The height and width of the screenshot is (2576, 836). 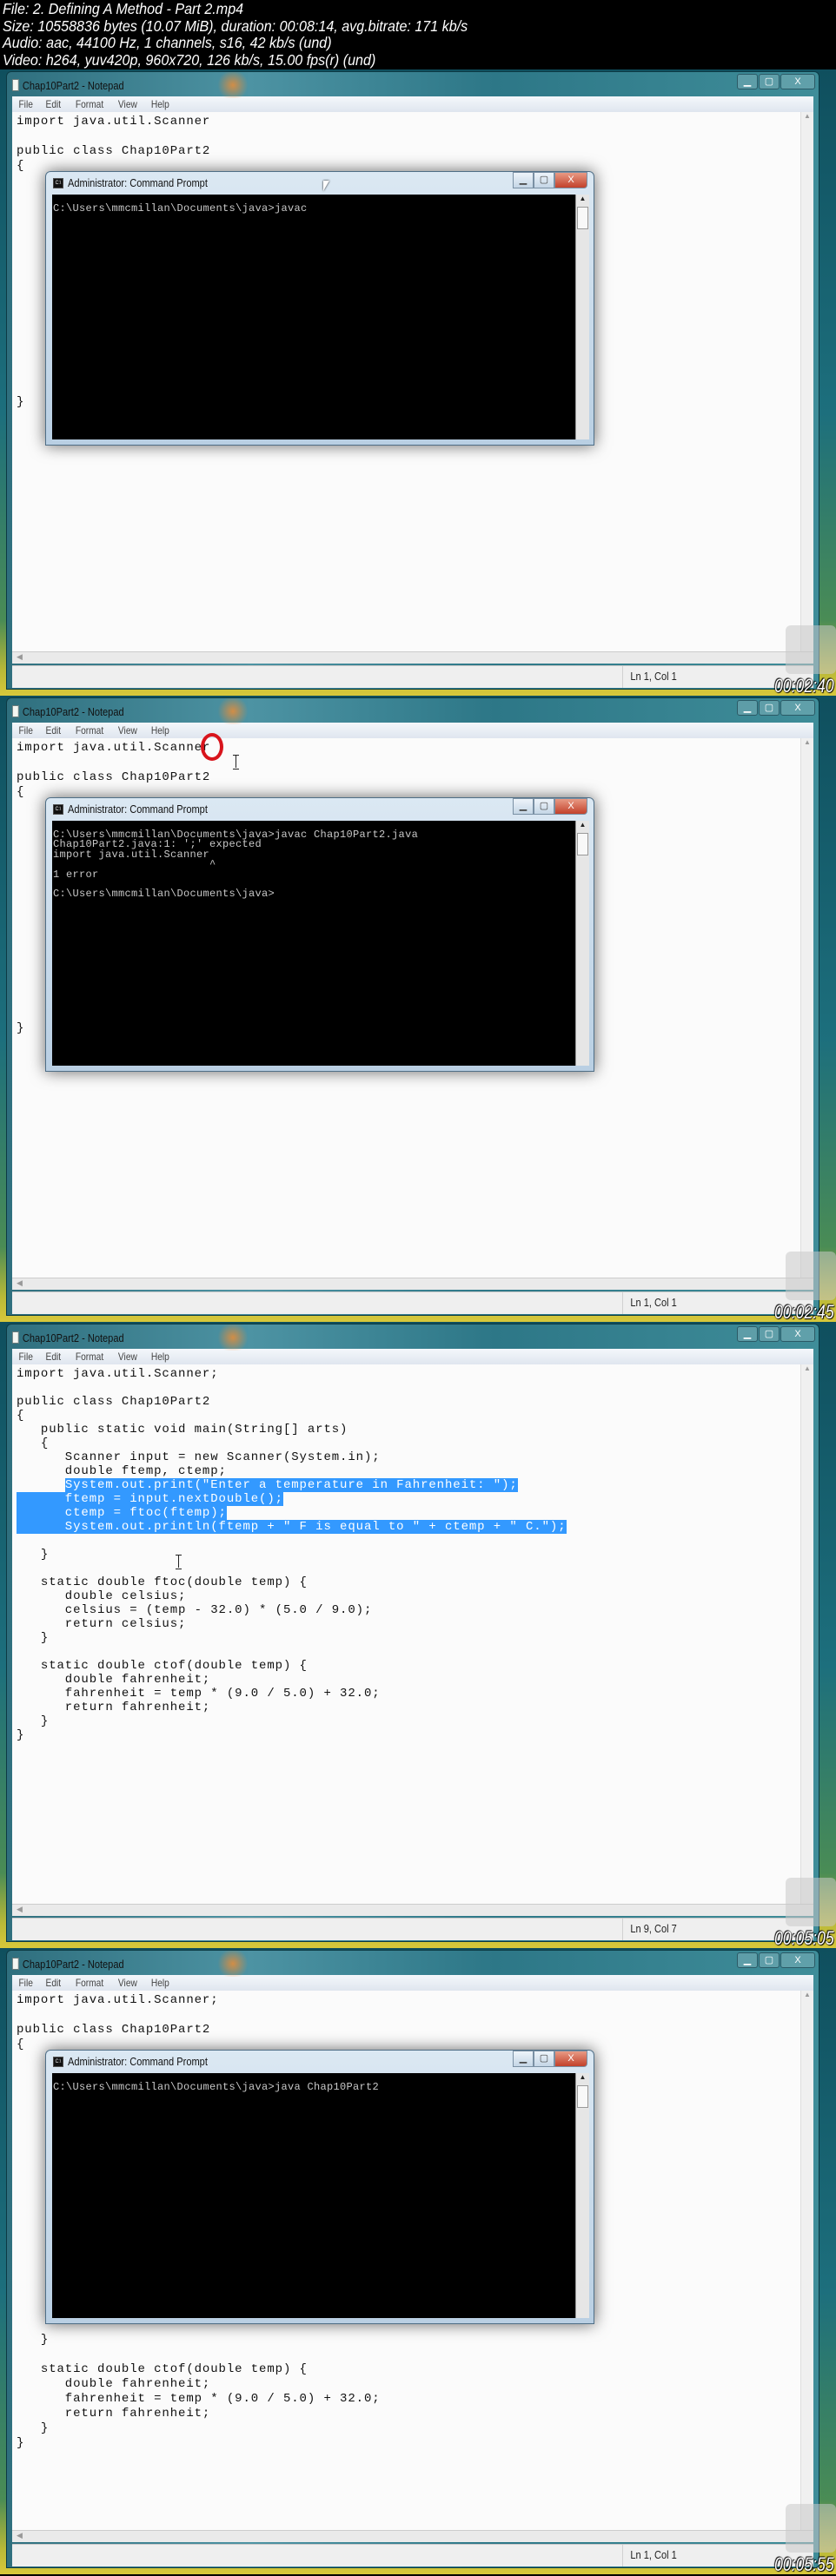 What do you see at coordinates (114, 122) in the screenshot?
I see `code-line: import java.util.Scanner` at bounding box center [114, 122].